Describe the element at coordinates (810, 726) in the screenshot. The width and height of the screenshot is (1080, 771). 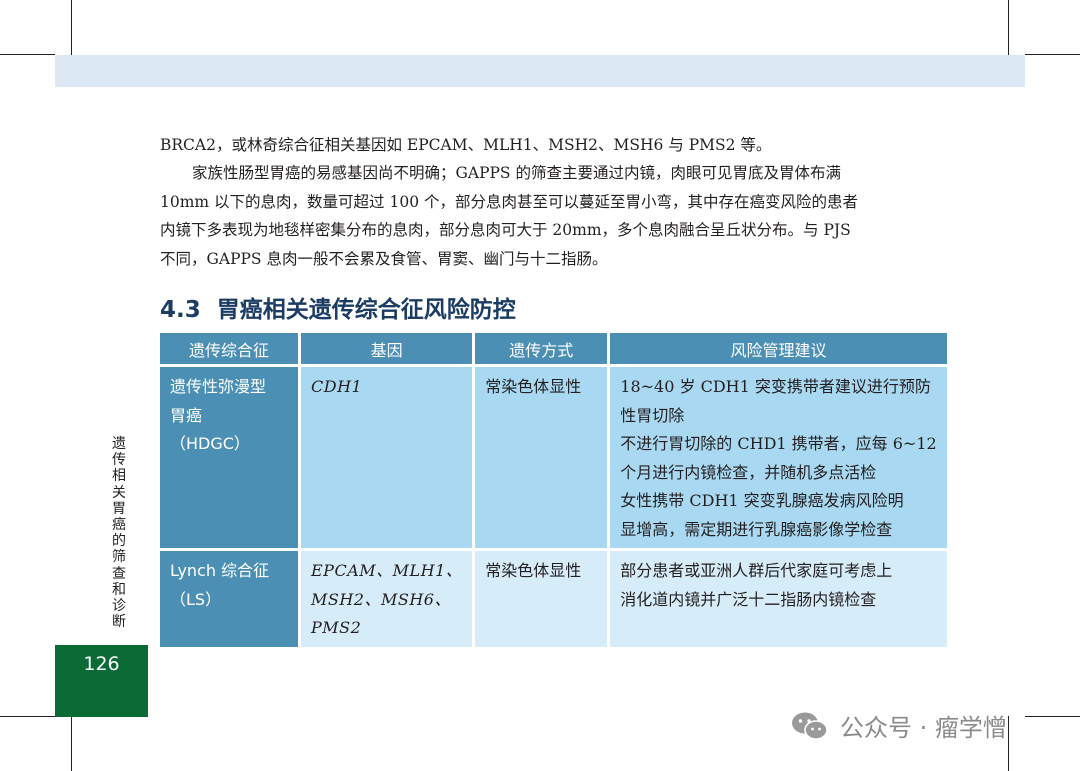
I see `wechat-icon` at that location.